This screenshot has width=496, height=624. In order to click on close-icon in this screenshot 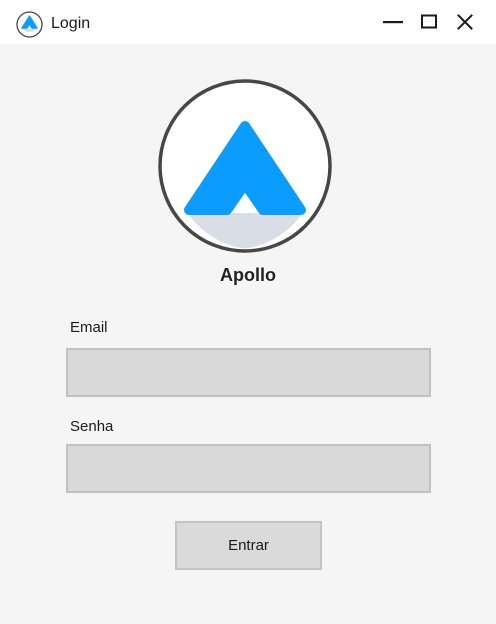, I will do `click(465, 22)`.